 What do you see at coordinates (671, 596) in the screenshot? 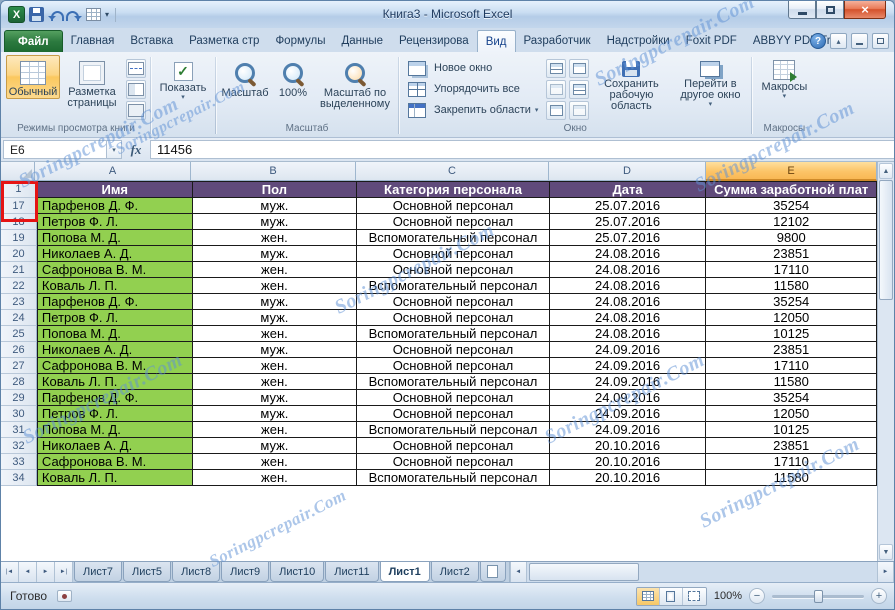
I see `page-layout-shortcut-button` at bounding box center [671, 596].